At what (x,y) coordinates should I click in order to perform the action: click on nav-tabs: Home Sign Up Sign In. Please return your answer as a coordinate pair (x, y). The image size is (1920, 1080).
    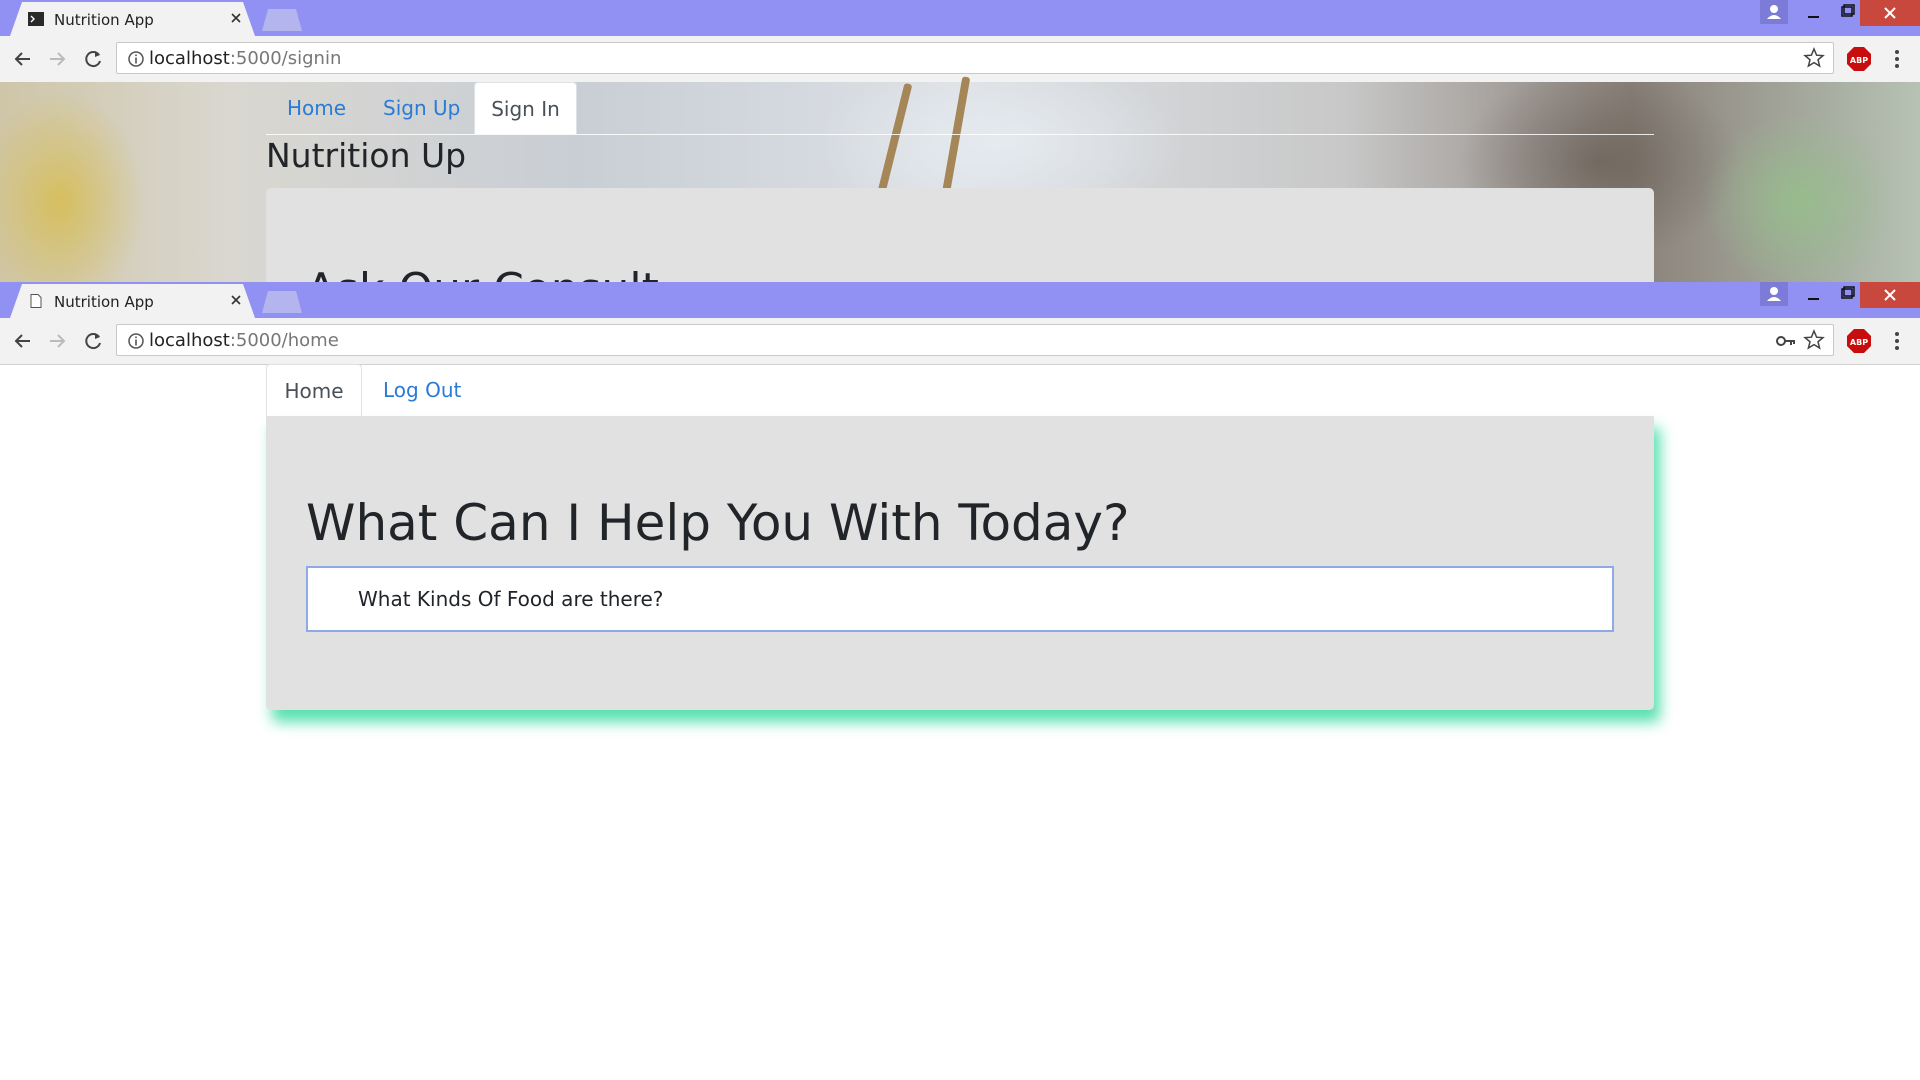
    Looking at the image, I should click on (960, 108).